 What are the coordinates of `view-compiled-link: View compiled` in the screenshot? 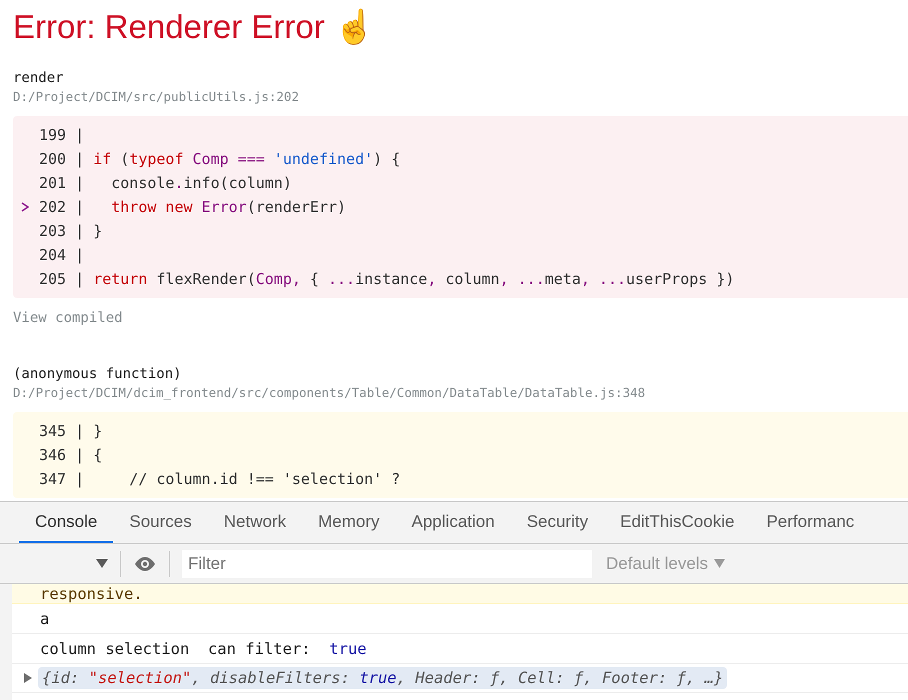 It's located at (460, 318).